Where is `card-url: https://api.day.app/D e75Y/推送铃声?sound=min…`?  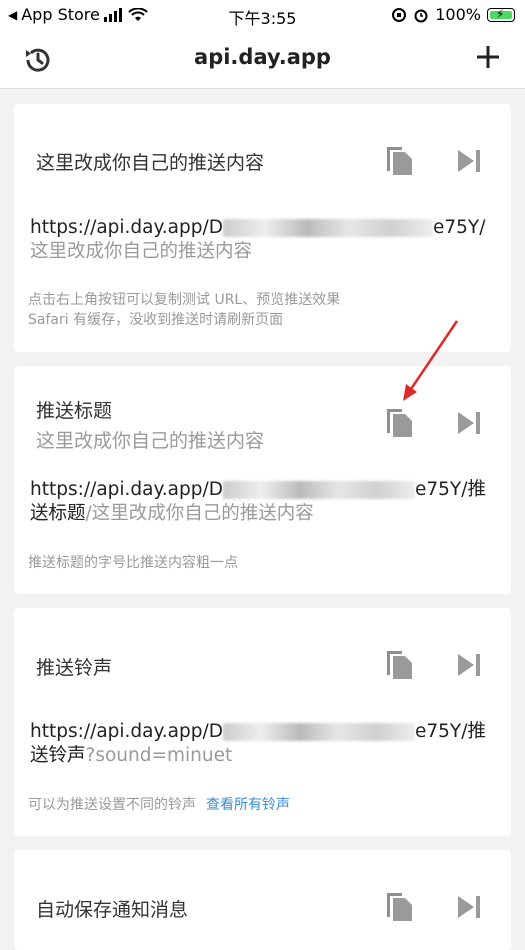
card-url: https://api.day.app/D e75Y/推送铃声?sound=min… is located at coordinates (260, 744).